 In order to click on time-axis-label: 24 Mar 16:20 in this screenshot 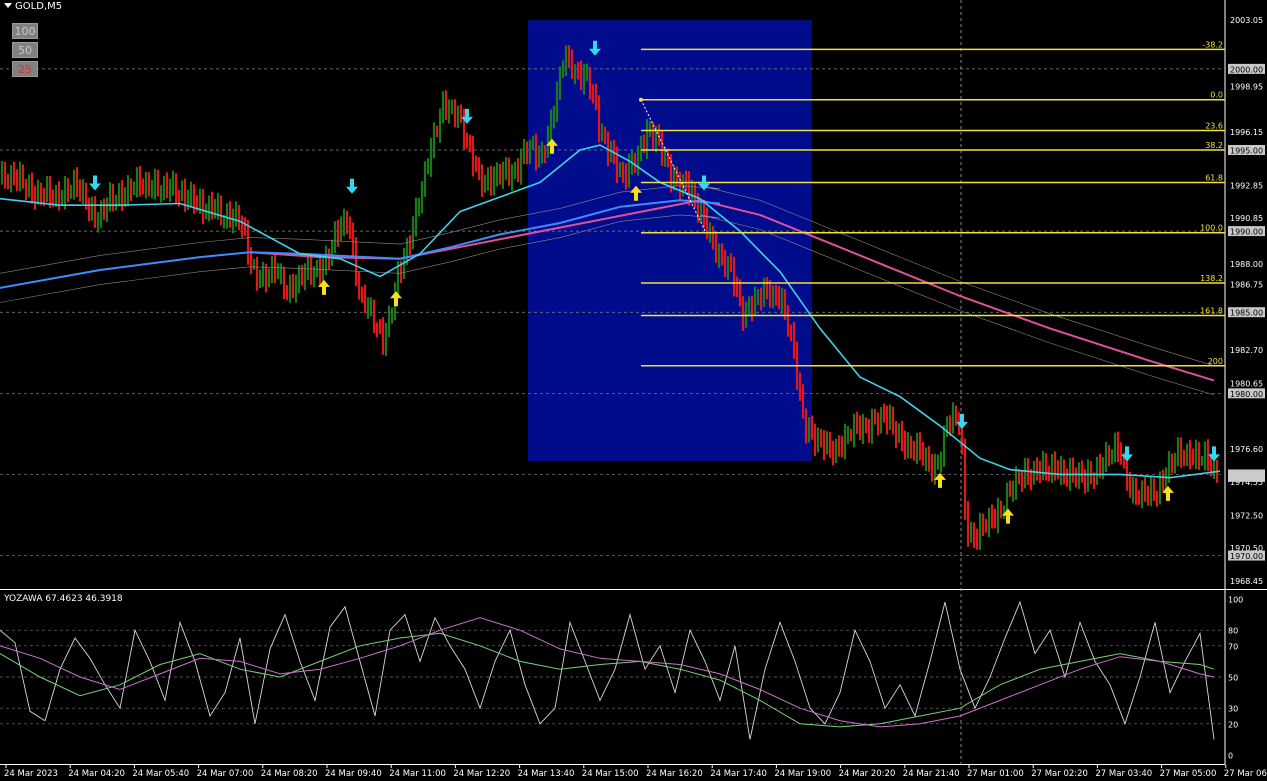, I will do `click(674, 774)`.